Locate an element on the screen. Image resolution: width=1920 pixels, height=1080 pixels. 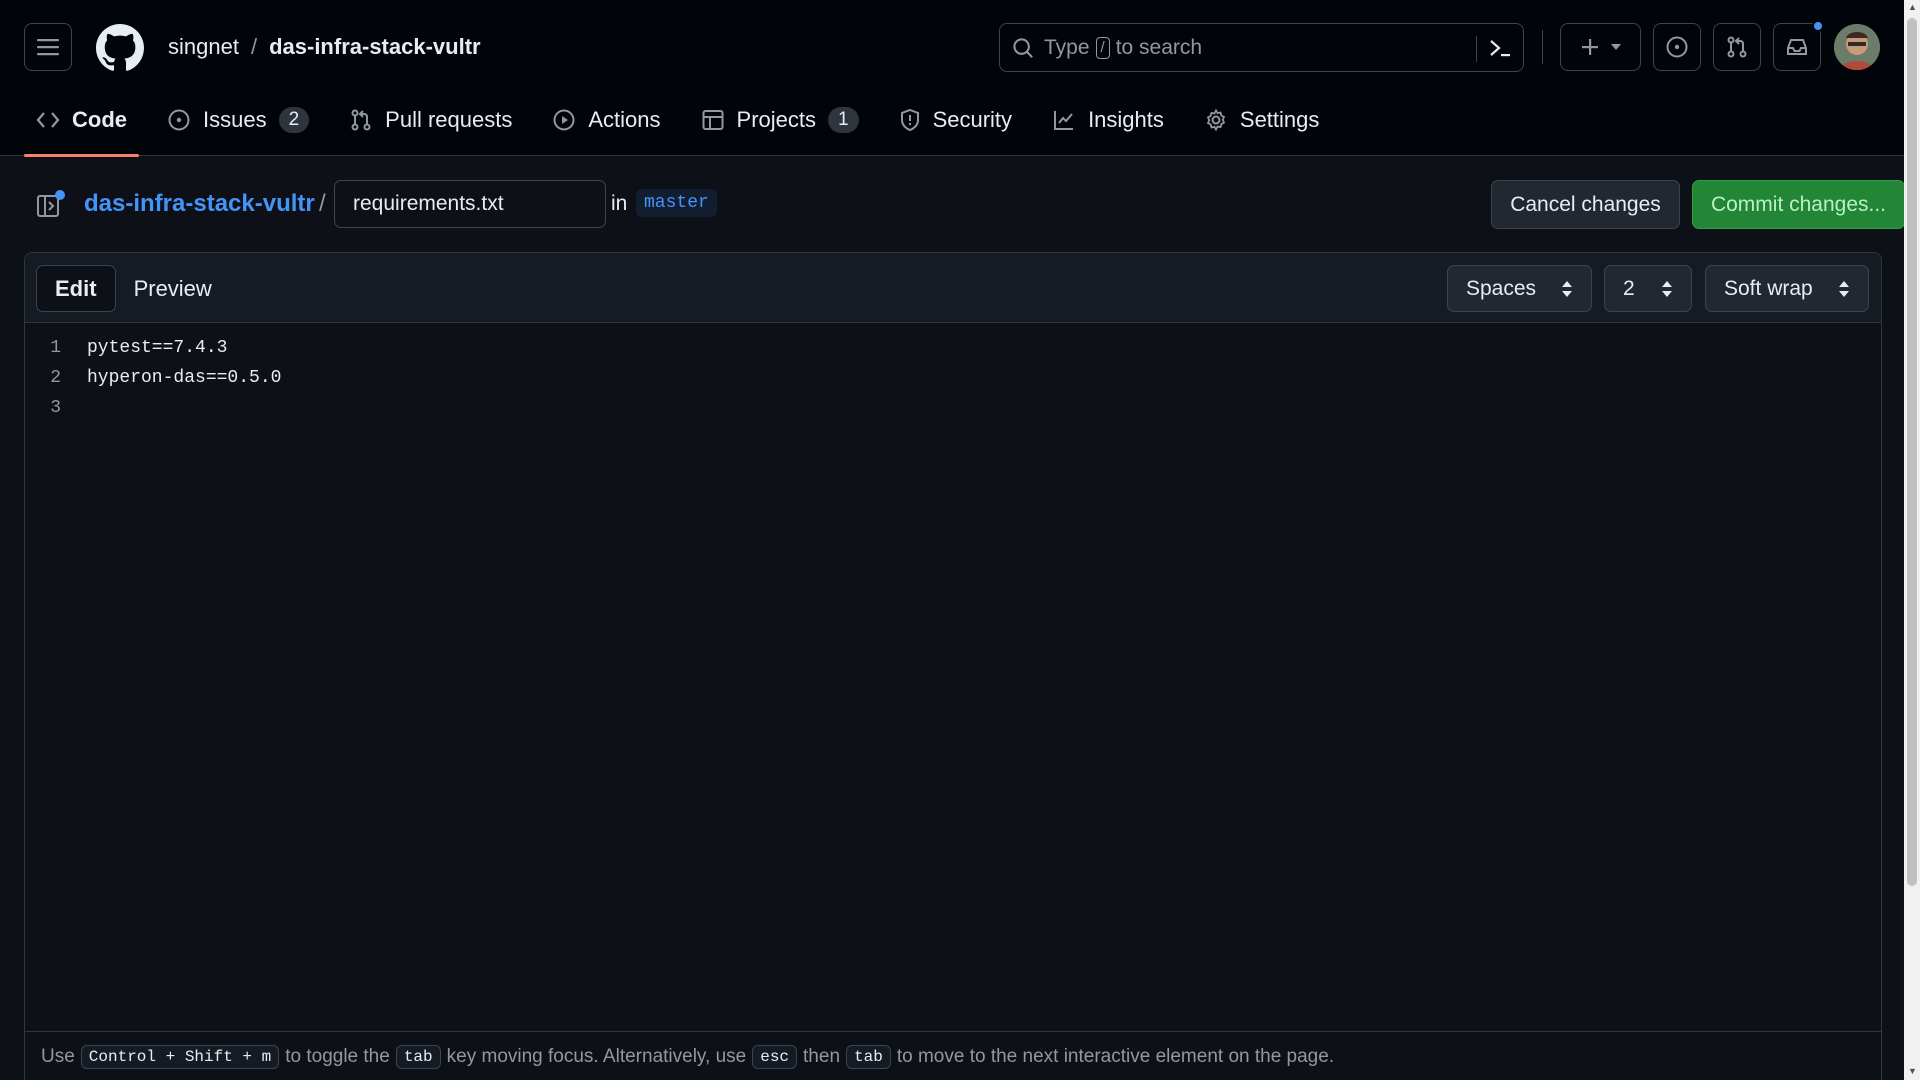
repo-link: das-infra-stack-vultr is located at coordinates (375, 47).